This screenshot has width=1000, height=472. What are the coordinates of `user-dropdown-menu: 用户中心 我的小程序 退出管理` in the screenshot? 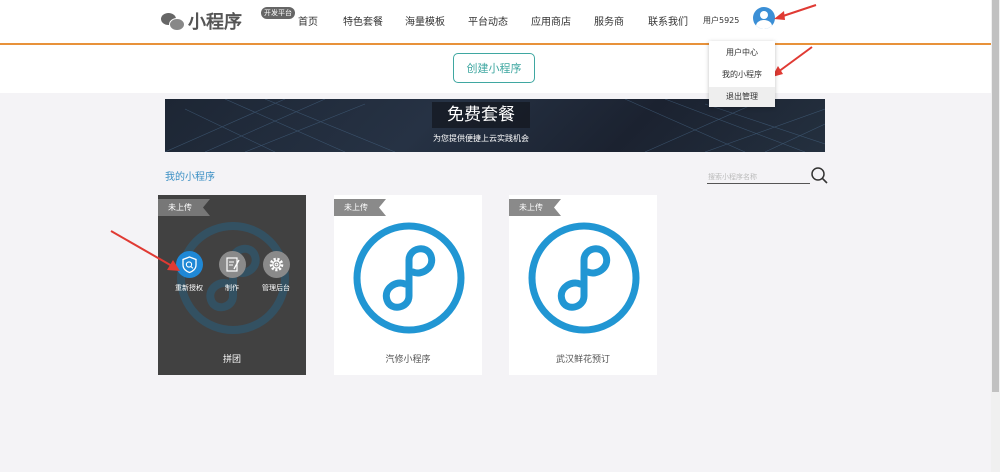 It's located at (742, 74).